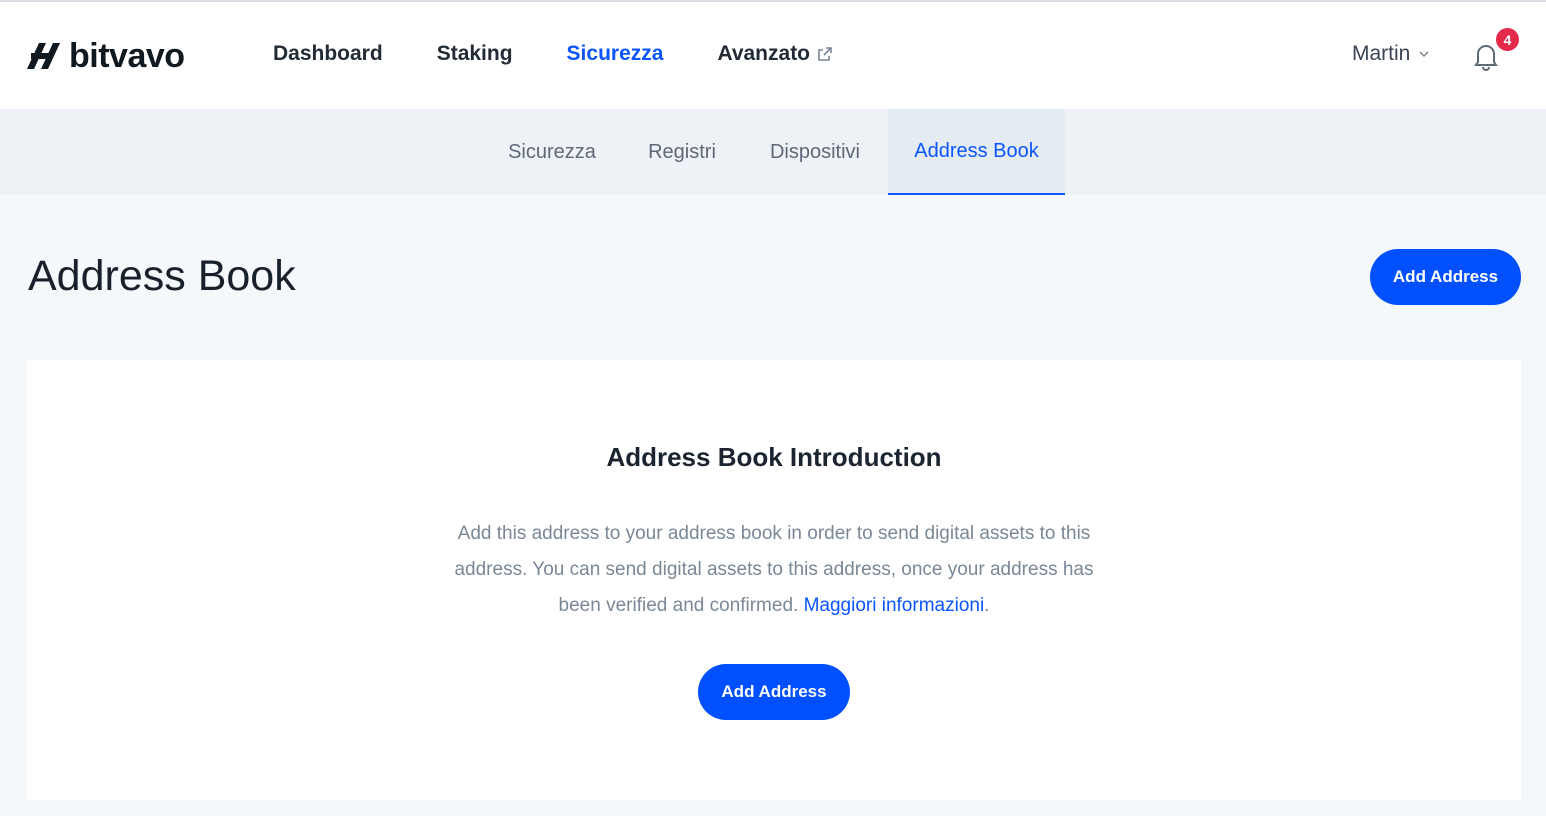  Describe the element at coordinates (774, 692) in the screenshot. I see `add-address-card-button: Add Address` at that location.